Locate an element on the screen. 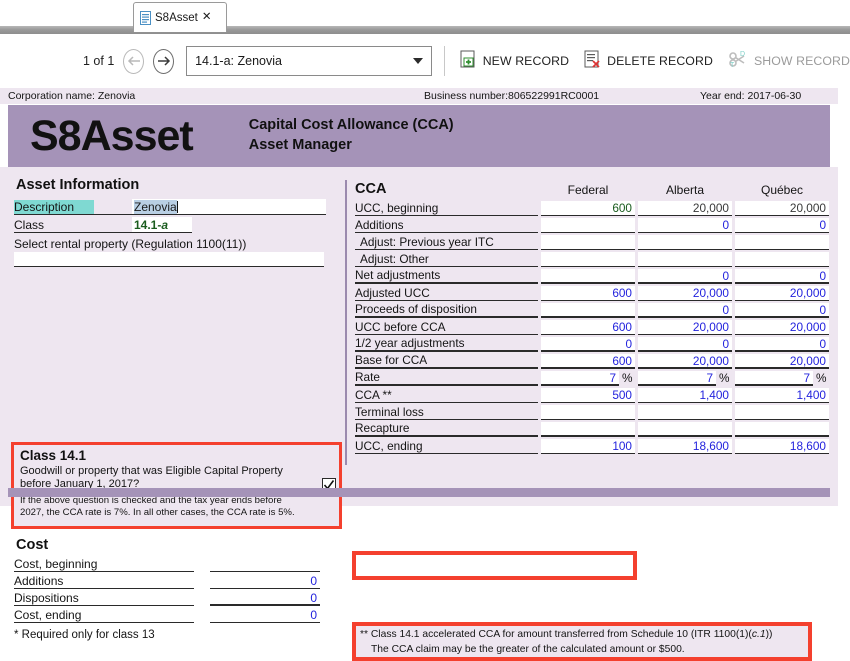 The height and width of the screenshot is (661, 850). year-end: Year end: 2017-06-30 is located at coordinates (751, 96).